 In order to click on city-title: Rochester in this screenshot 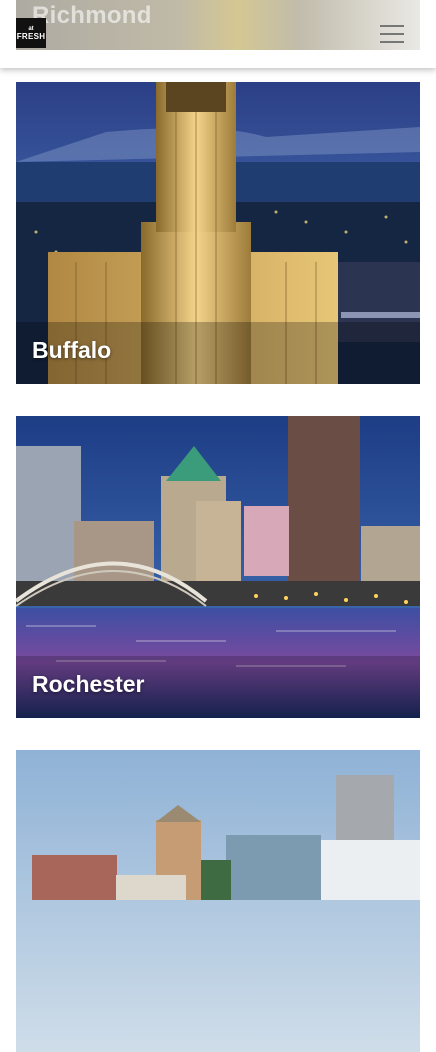, I will do `click(88, 684)`.